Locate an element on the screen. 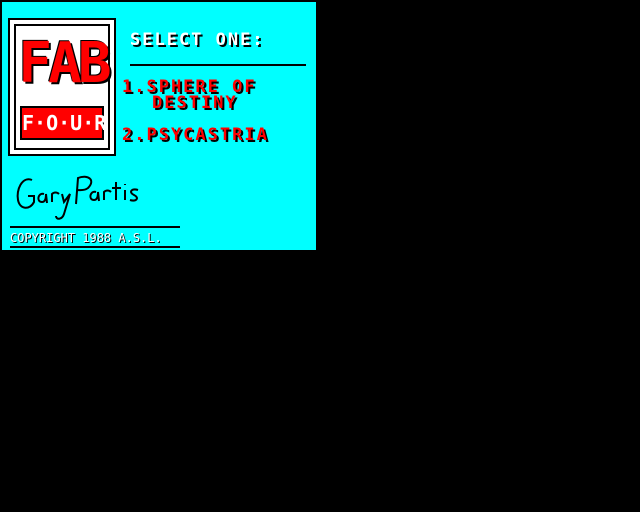  copyright-underline is located at coordinates (95, 247).